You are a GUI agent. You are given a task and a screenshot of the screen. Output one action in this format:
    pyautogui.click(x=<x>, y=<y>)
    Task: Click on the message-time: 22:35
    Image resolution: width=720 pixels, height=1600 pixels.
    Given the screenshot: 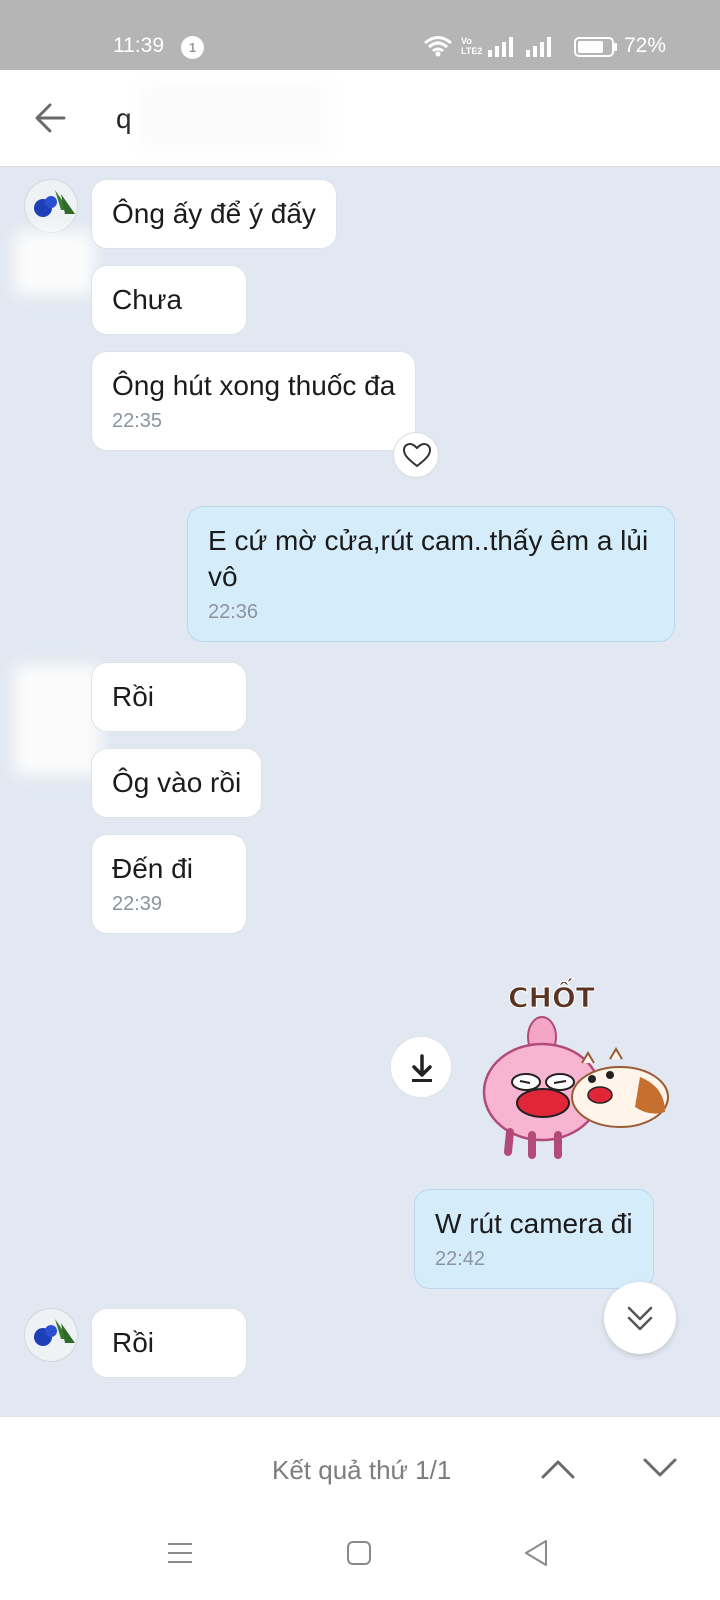 What is the action you would take?
    pyautogui.click(x=137, y=421)
    